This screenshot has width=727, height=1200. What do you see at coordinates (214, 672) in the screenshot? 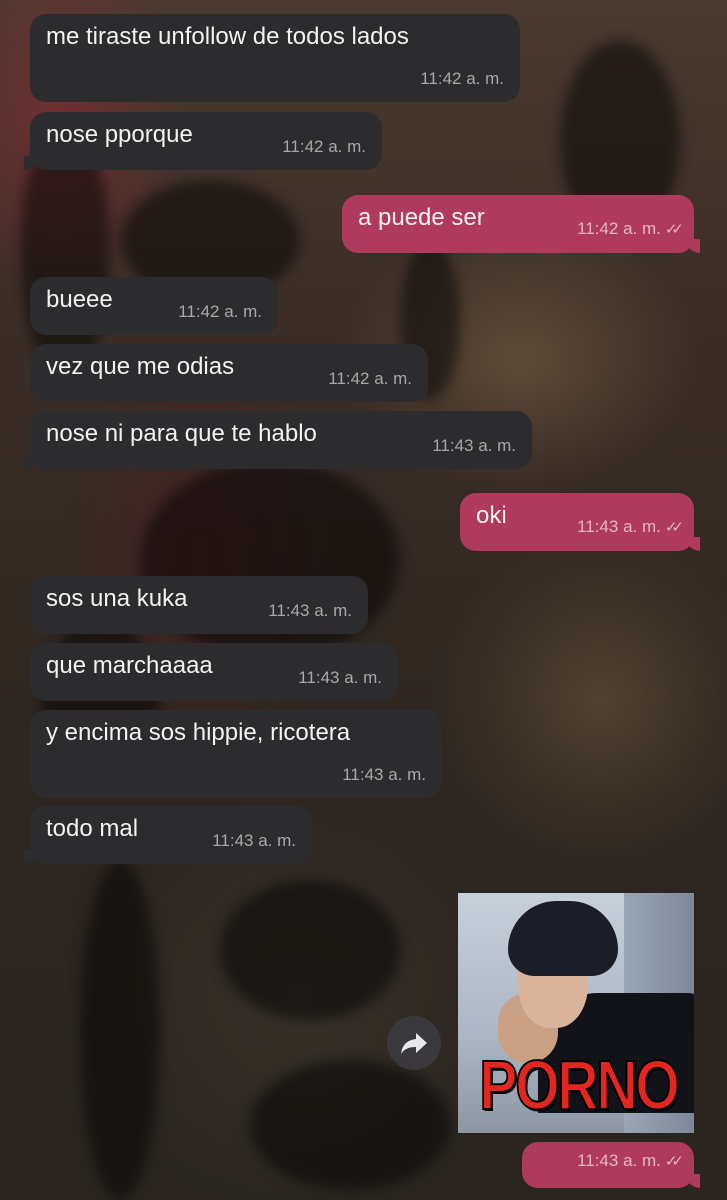
I see `incoming-message: que marchaaaa 11:43 a. m.` at bounding box center [214, 672].